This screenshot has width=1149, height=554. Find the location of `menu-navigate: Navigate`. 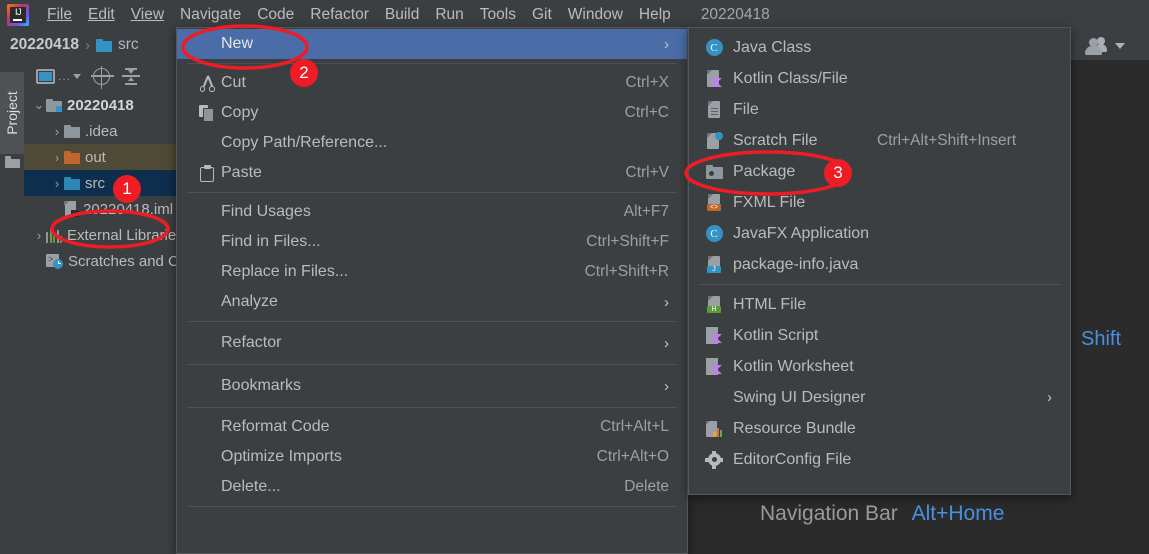

menu-navigate: Navigate is located at coordinates (210, 15).